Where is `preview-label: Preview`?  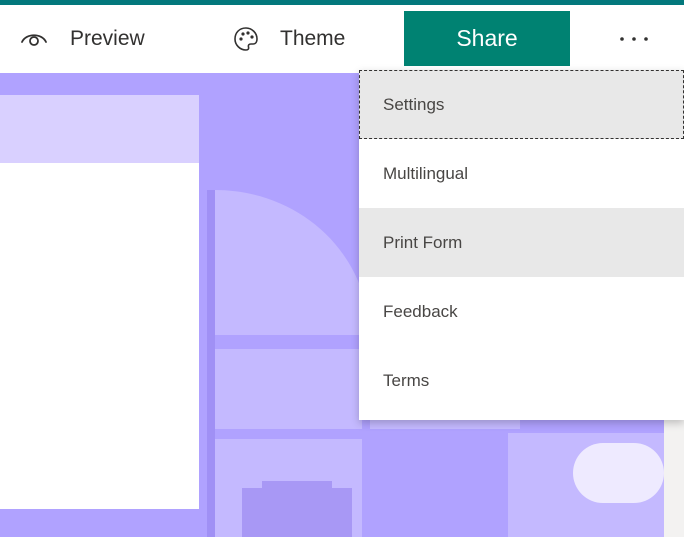
preview-label: Preview is located at coordinates (107, 38).